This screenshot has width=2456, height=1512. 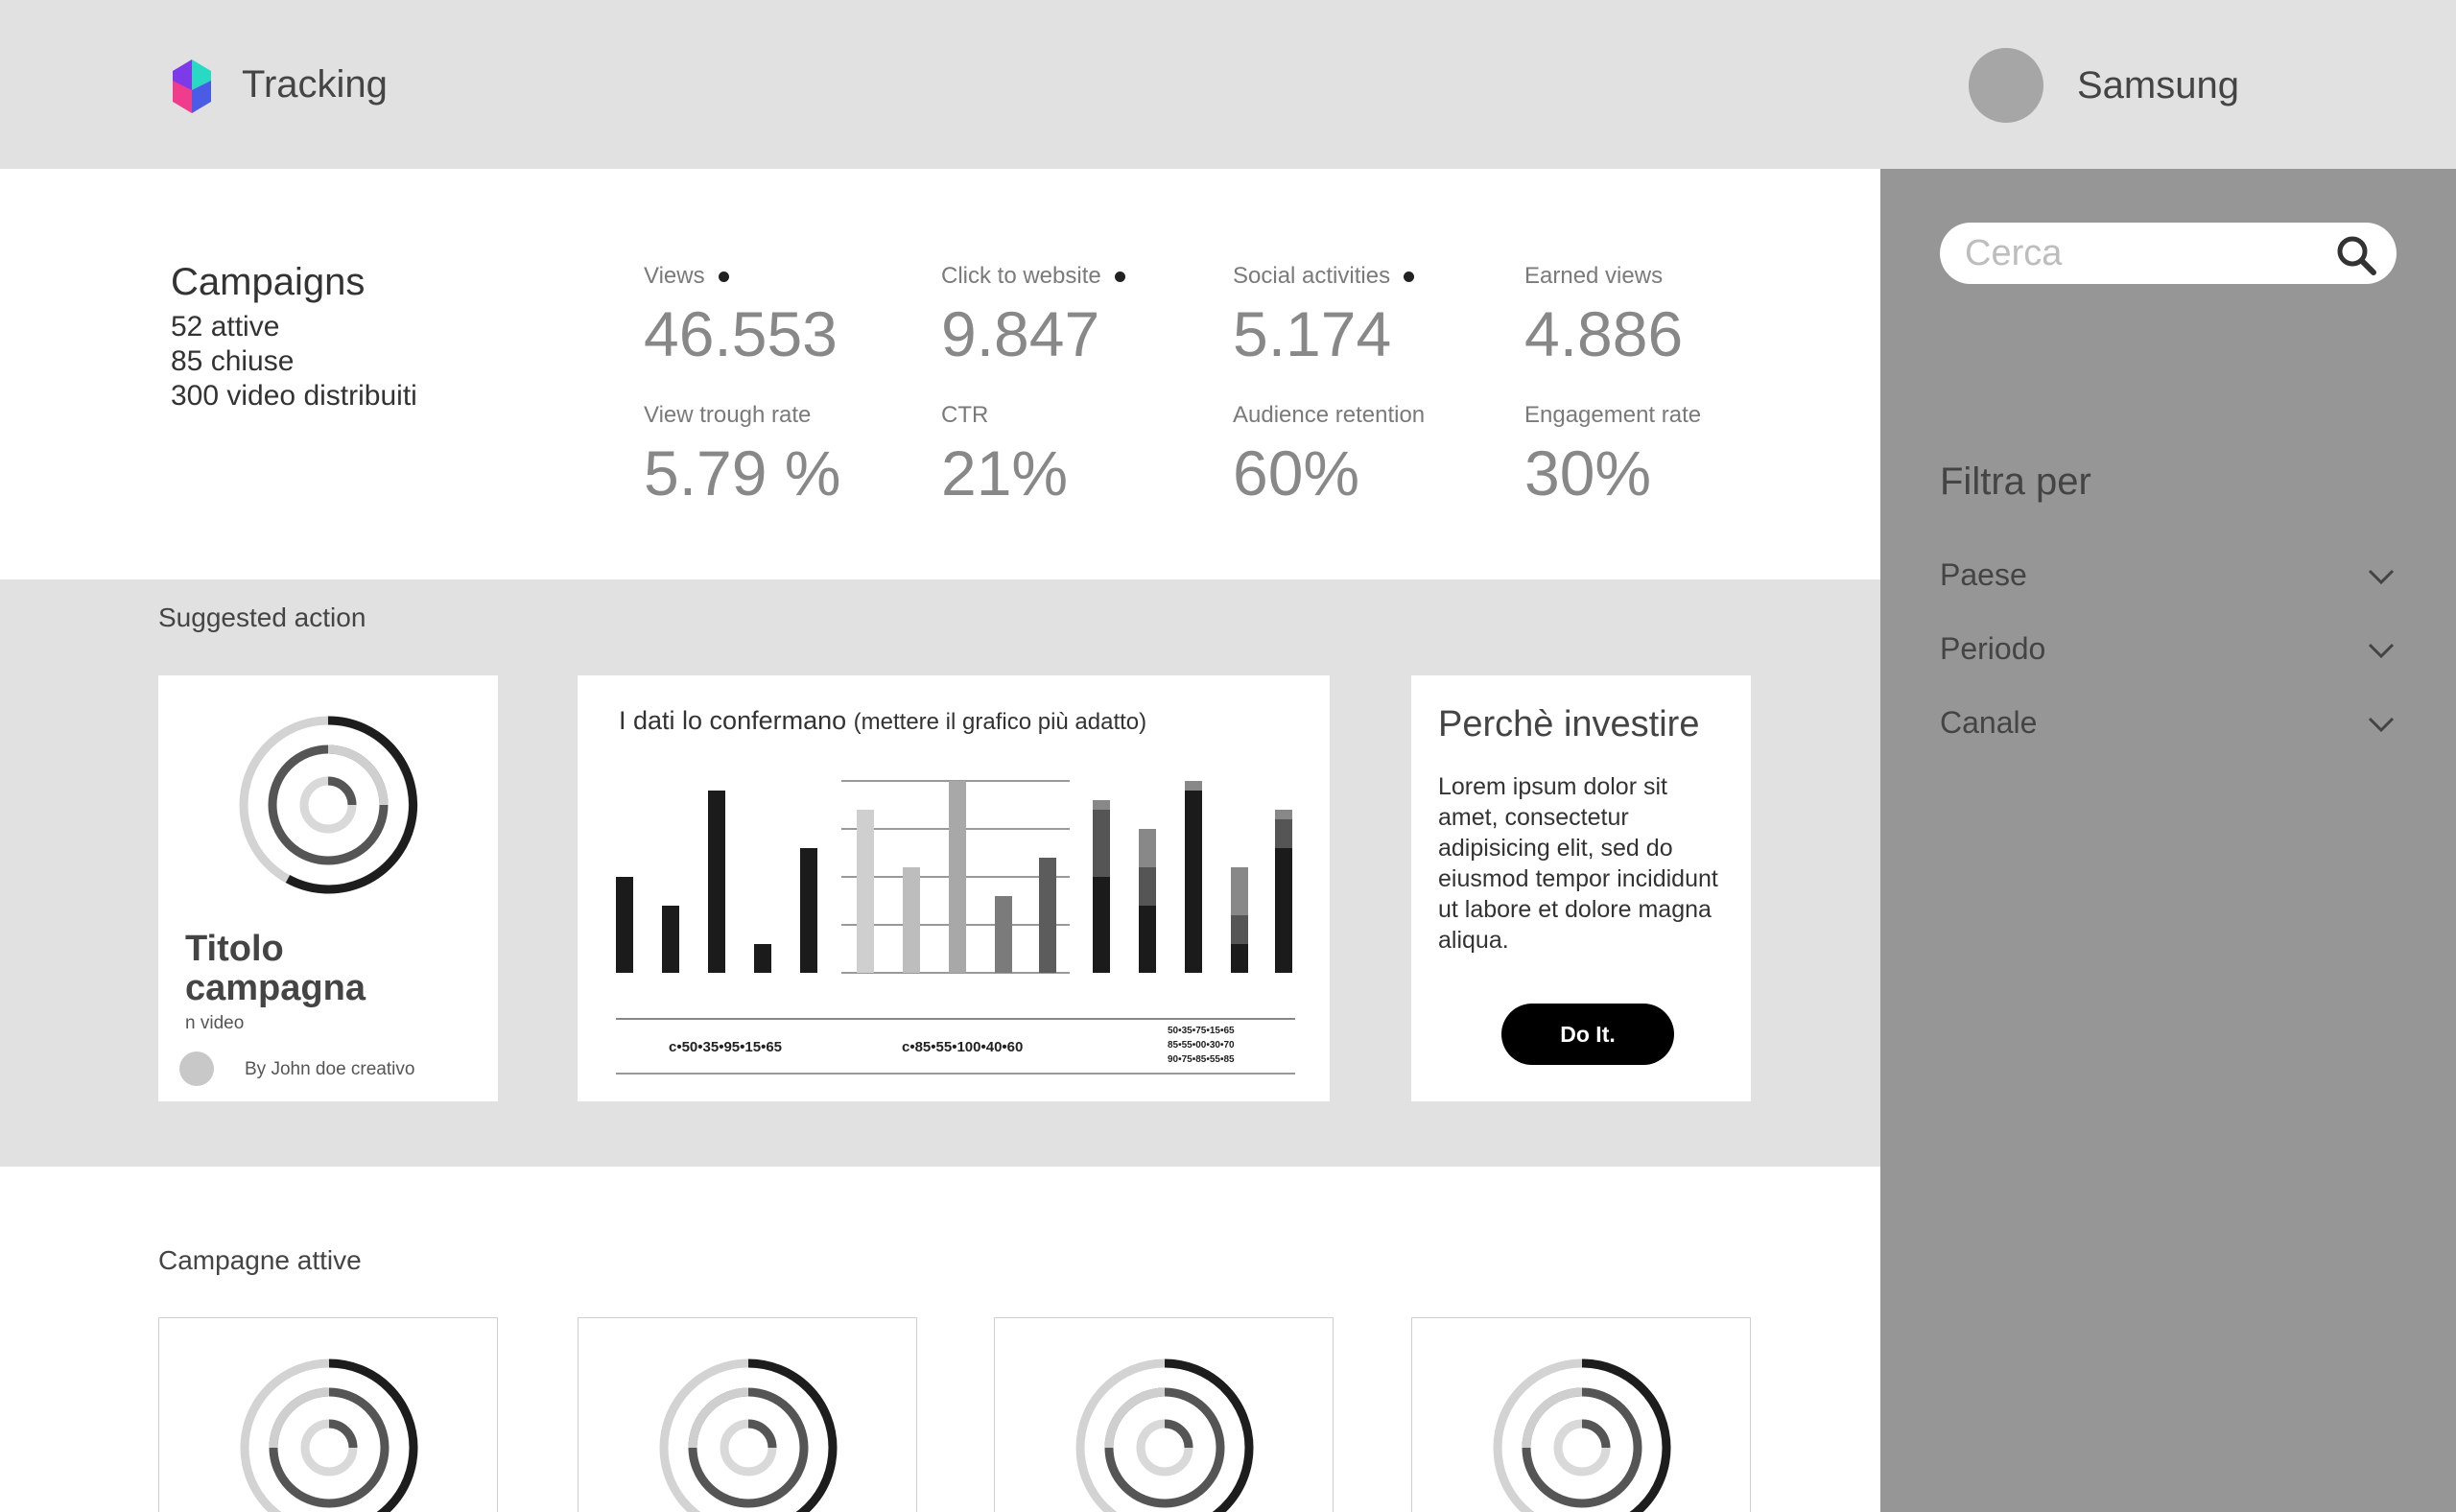 I want to click on section-title: Suggested action, so click(x=262, y=617).